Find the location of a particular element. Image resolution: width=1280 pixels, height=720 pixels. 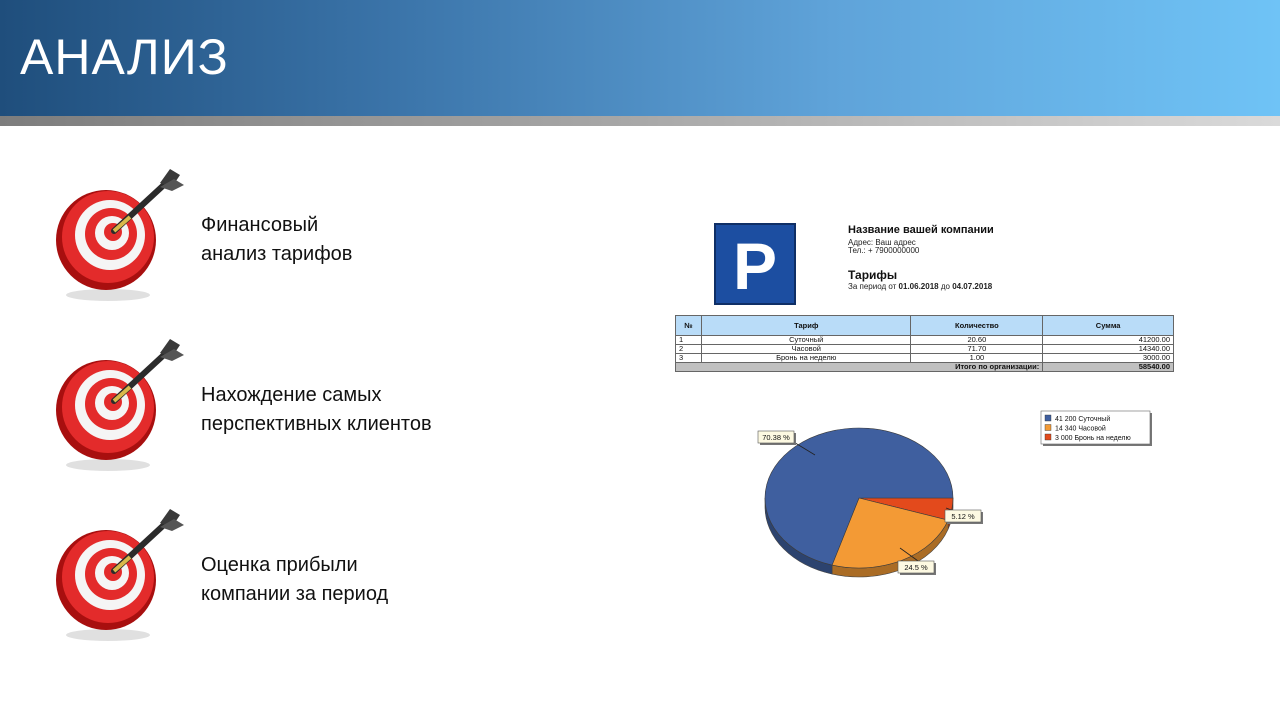

table-header-row: № Тариф Количество Сумма is located at coordinates (924, 325).